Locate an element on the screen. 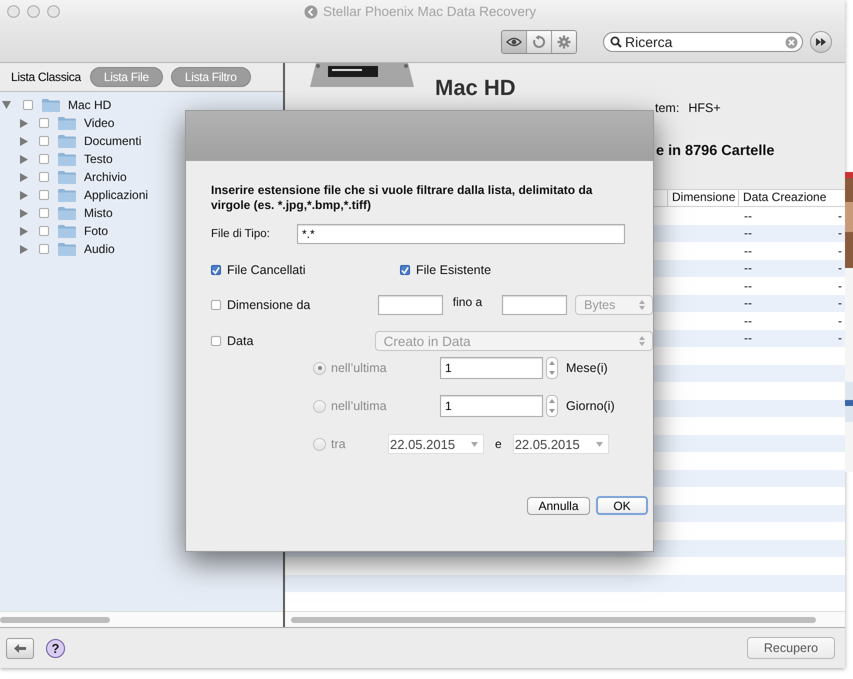  window-title: Stellar Phoenix Mac Data Recovery is located at coordinates (429, 11).